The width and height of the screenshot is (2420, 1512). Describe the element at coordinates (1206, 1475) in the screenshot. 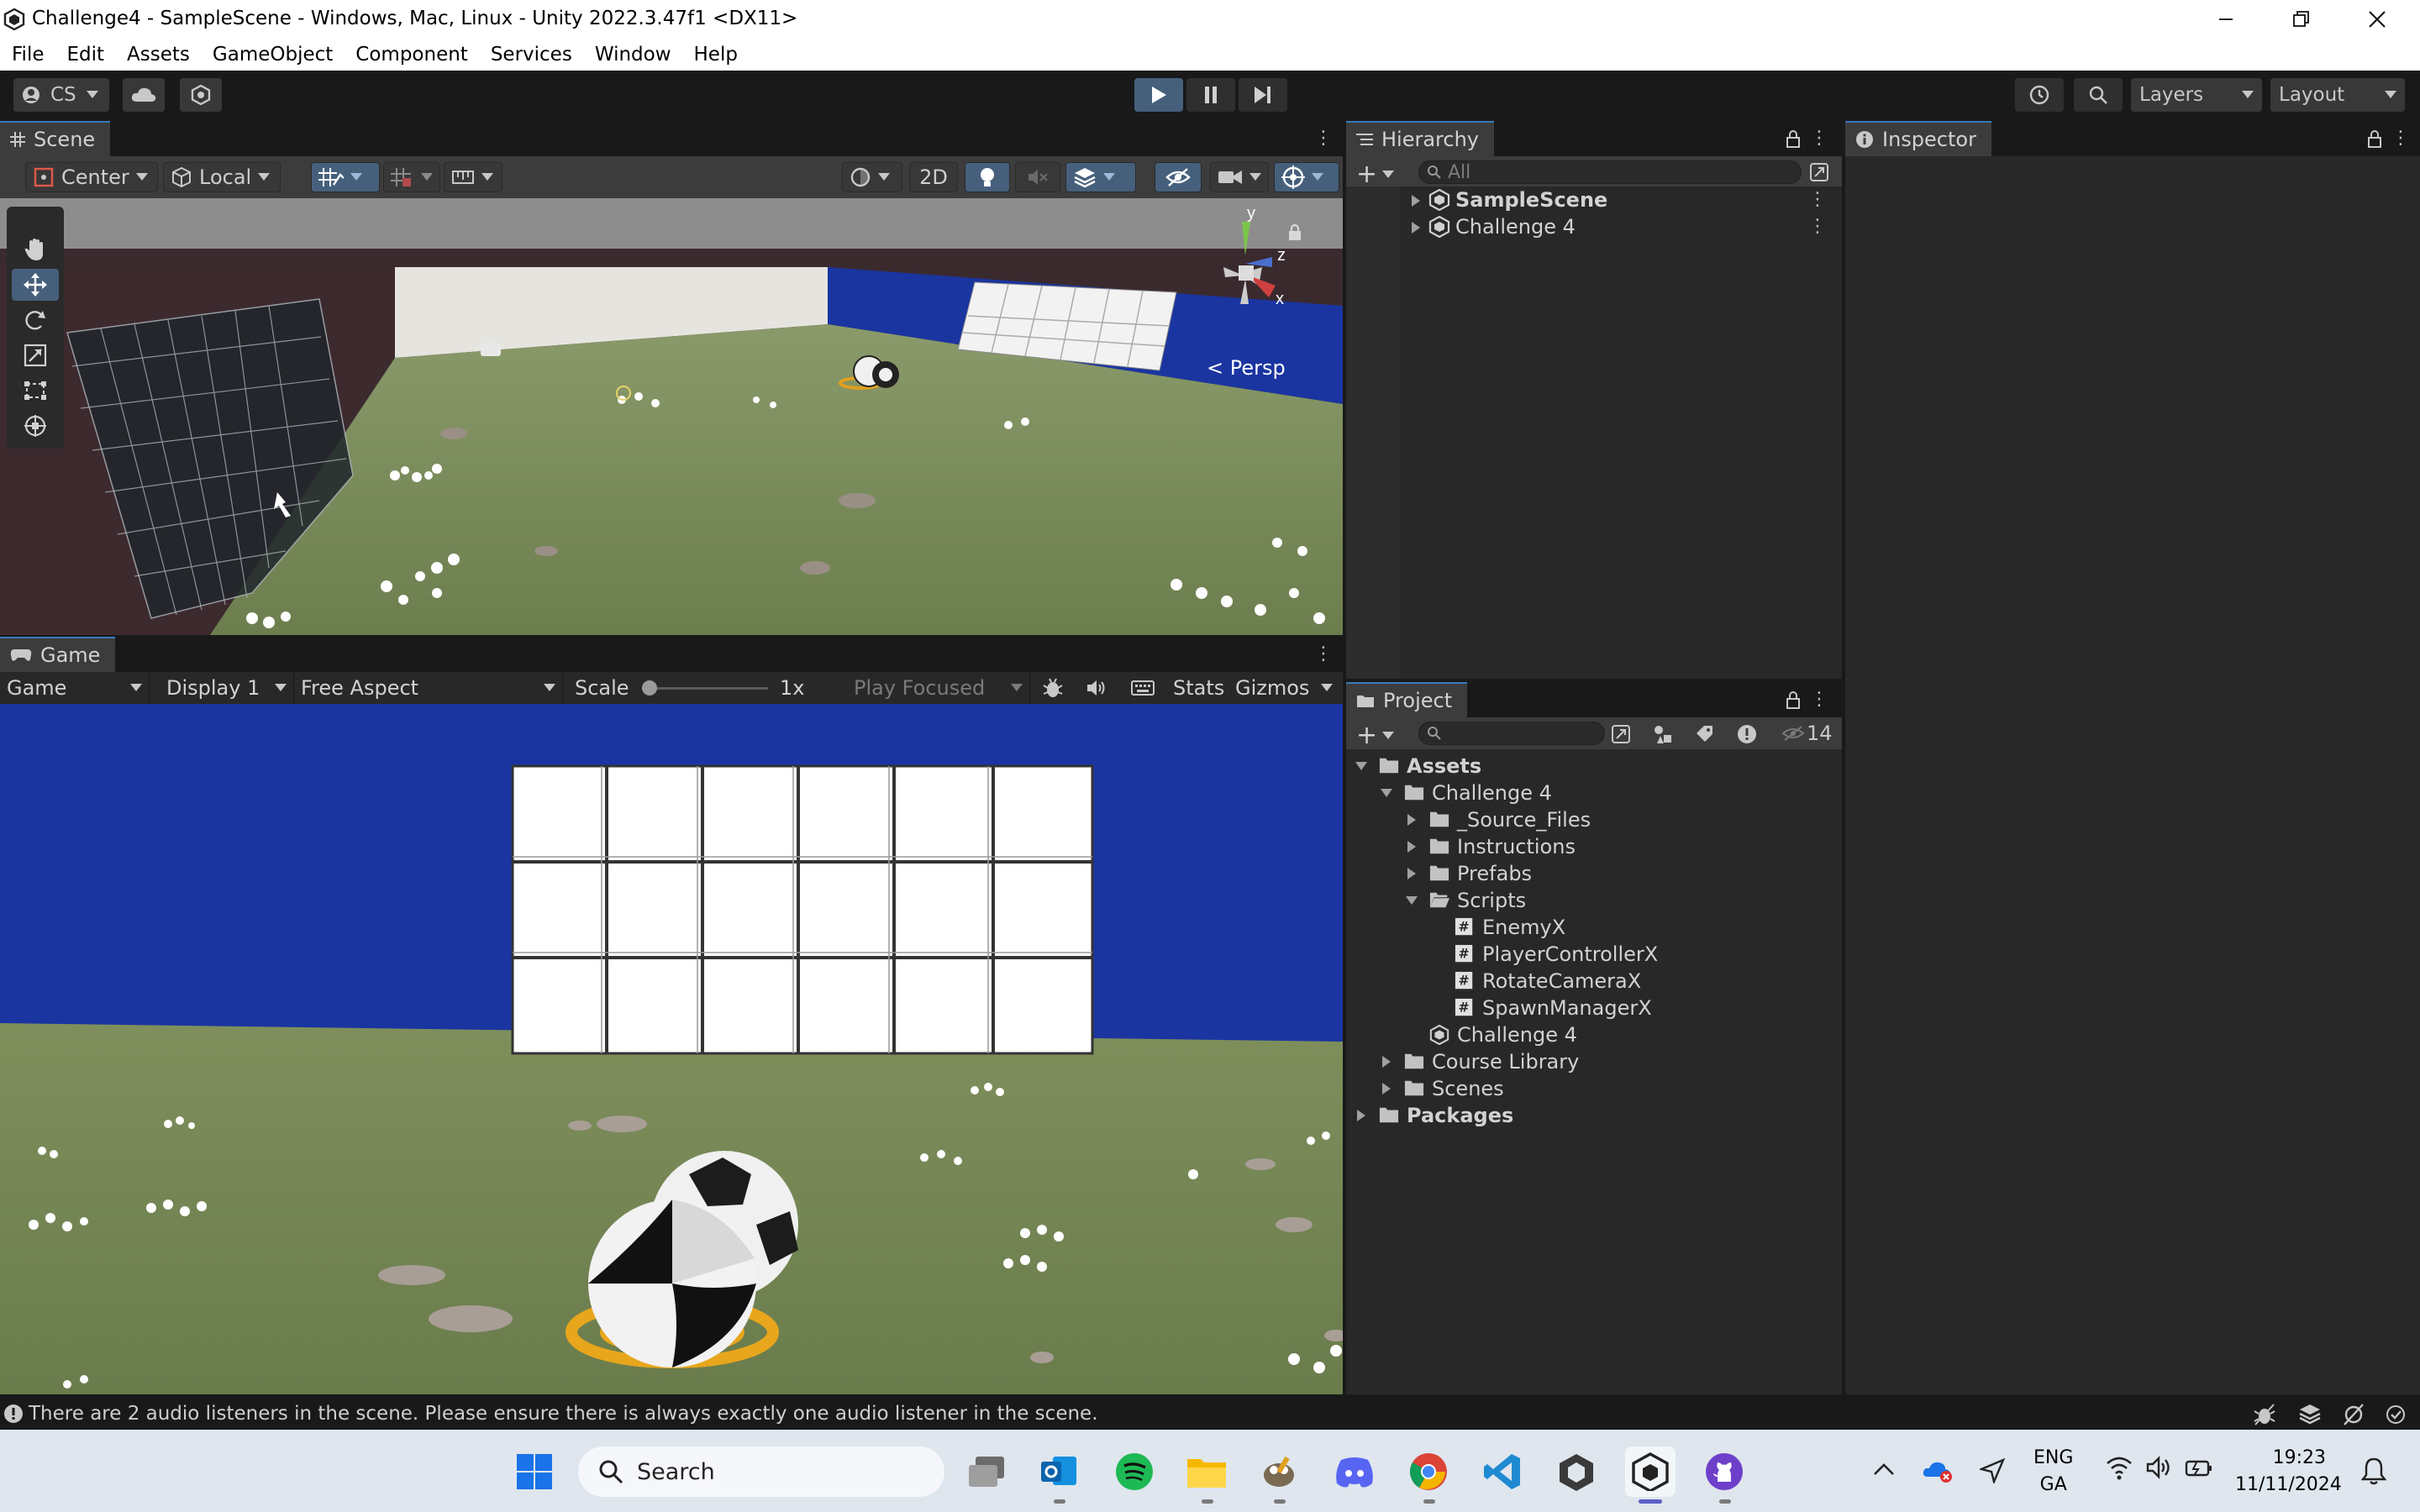

I see `file-explorer-app` at that location.